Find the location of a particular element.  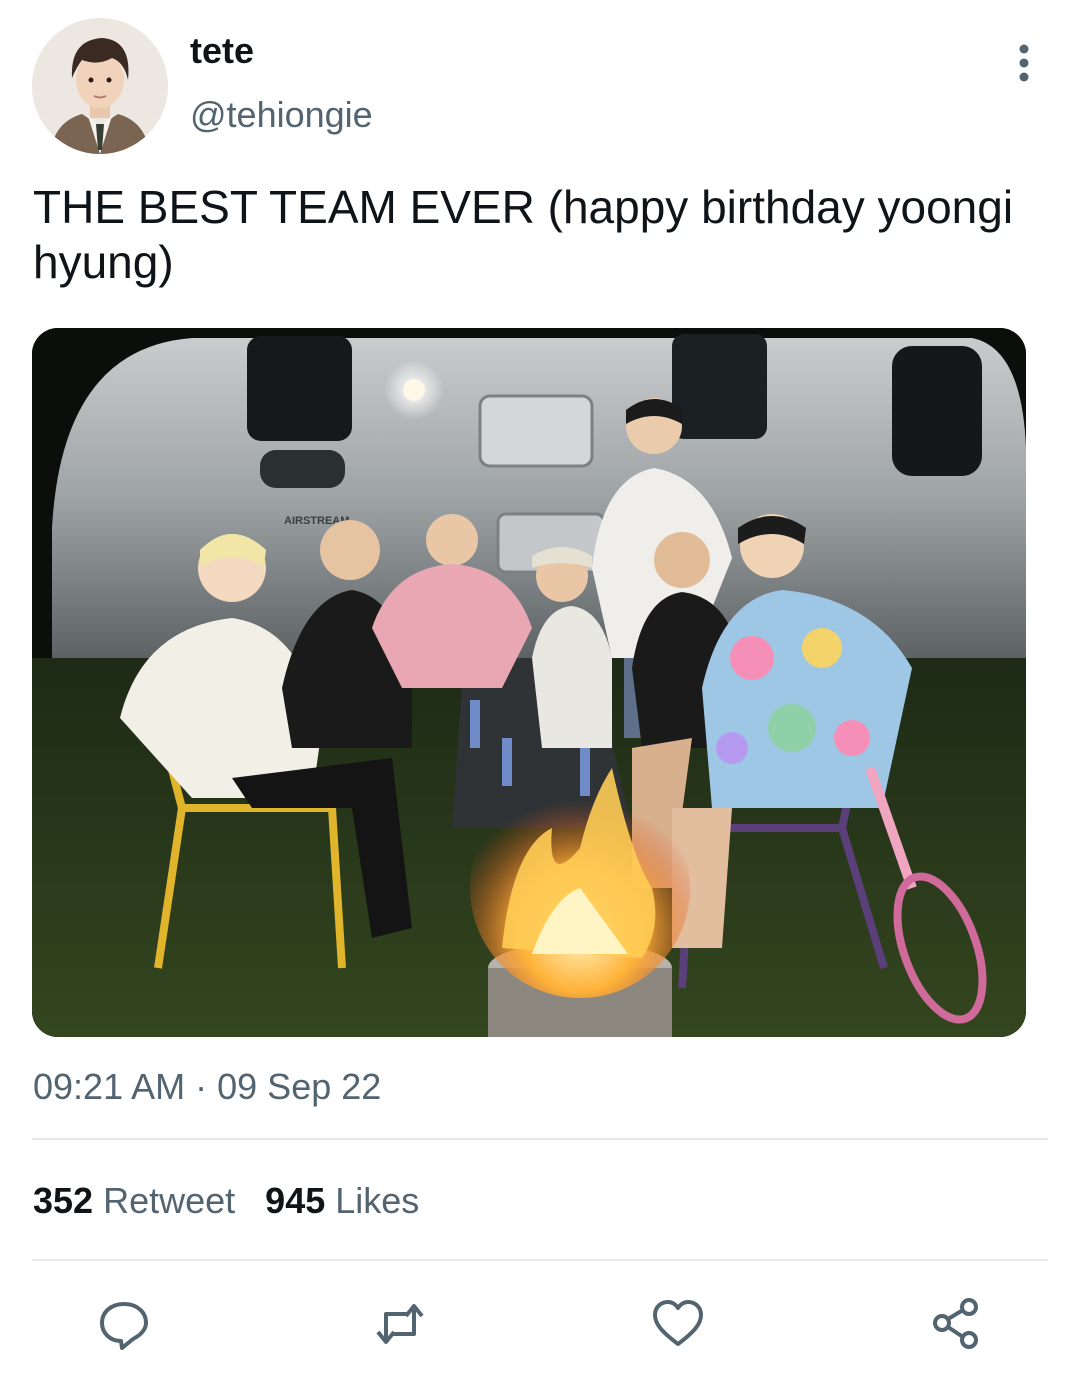

likes-count: 945 is located at coordinates (295, 1200).